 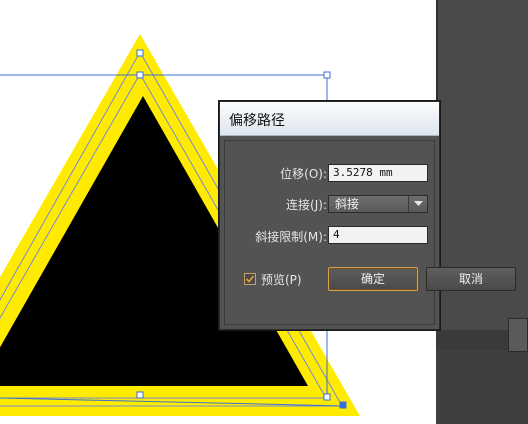 I want to click on join-select: 斜接, so click(x=378, y=204).